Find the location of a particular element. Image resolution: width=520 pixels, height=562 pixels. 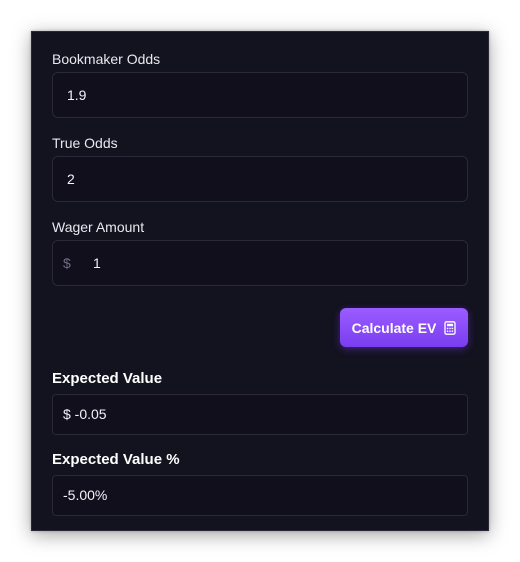

expected-value-percent-heading: Expected Value % is located at coordinates (116, 459).